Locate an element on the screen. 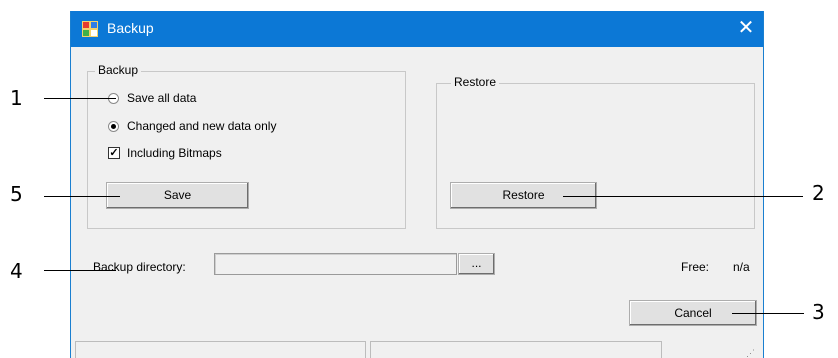  title-bar: Backup ✕ is located at coordinates (417, 29).